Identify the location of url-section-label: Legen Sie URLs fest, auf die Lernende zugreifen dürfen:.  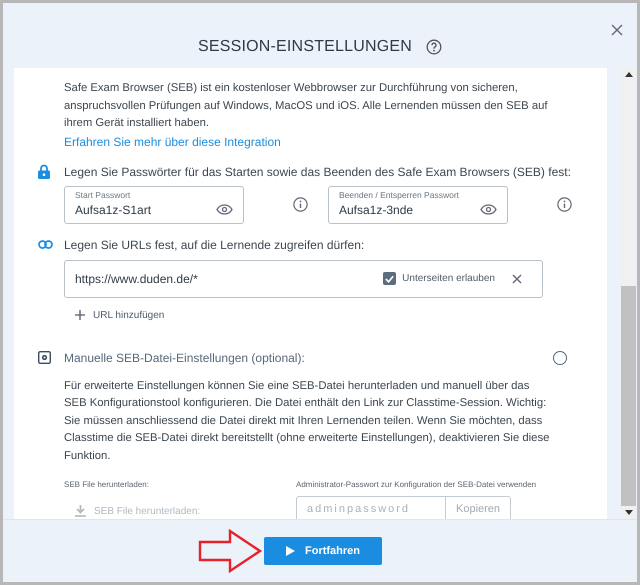
(214, 245).